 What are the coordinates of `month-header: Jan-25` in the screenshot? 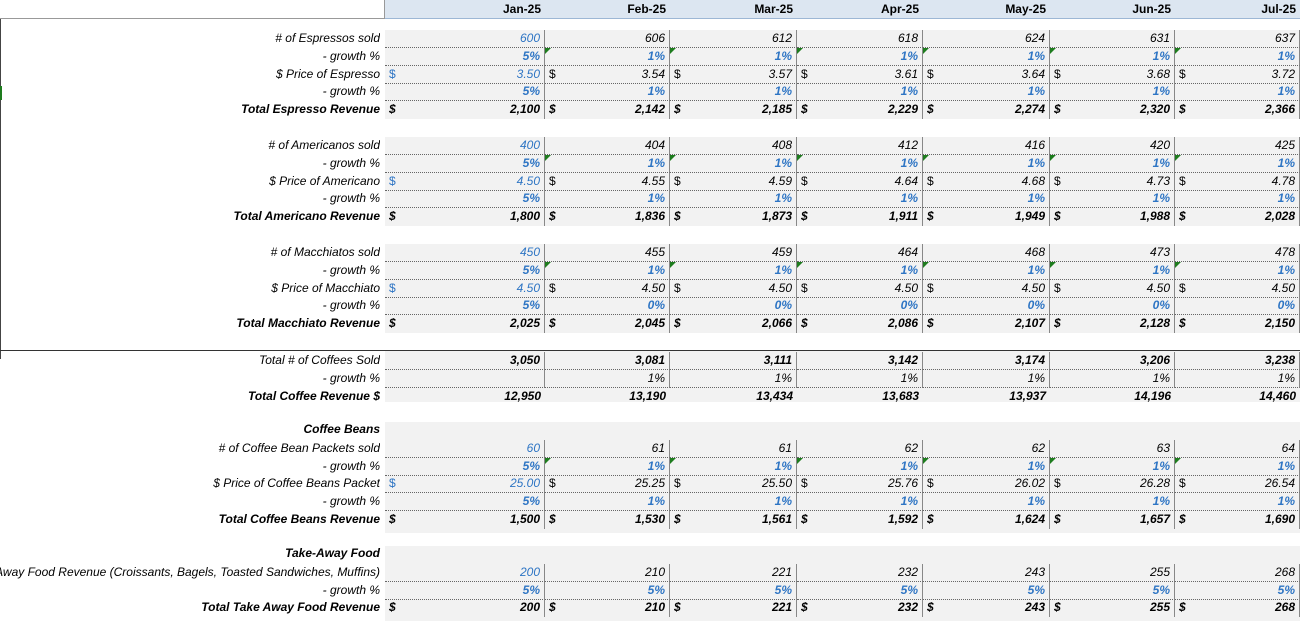 It's located at (465, 9).